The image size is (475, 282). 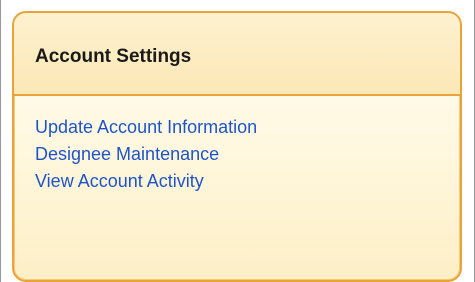 I want to click on panel-title: Account Settings, so click(x=113, y=56).